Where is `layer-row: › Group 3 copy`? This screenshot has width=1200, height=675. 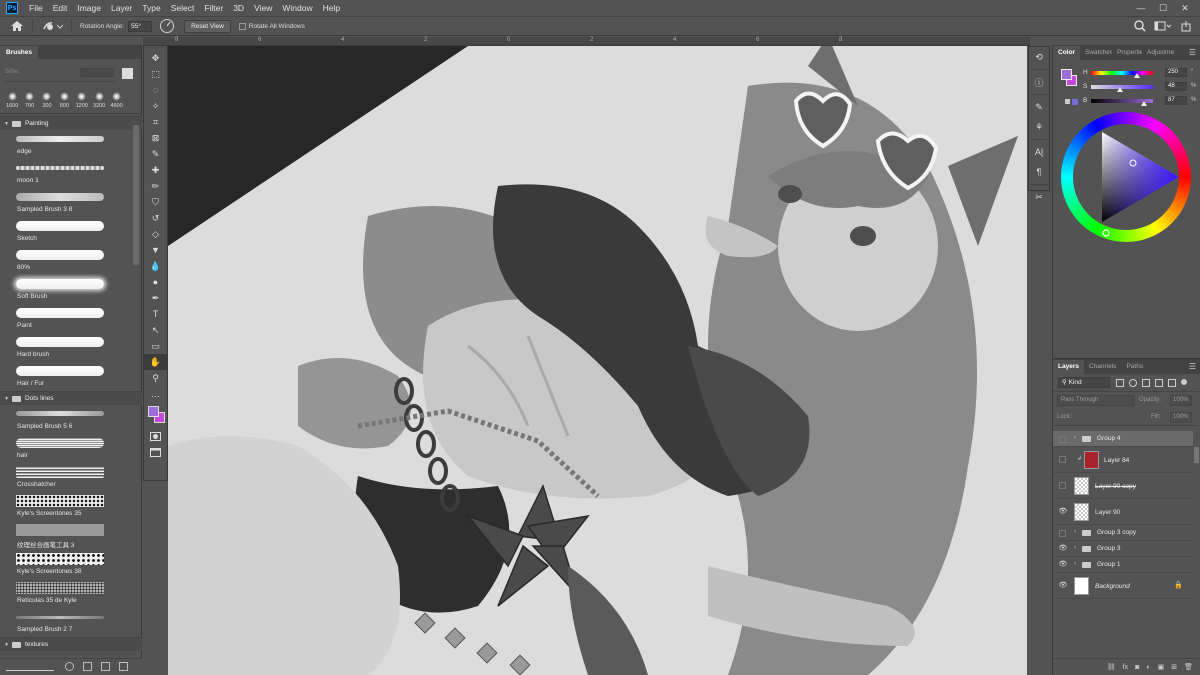 layer-row: › Group 3 copy is located at coordinates (1123, 533).